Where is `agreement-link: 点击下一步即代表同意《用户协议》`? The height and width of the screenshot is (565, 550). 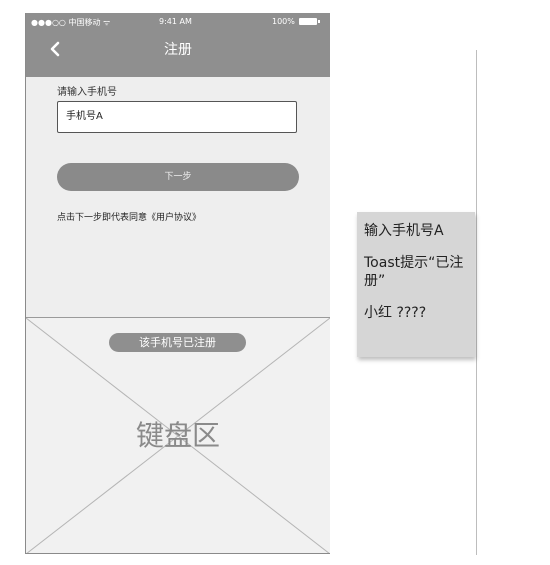 agreement-link: 点击下一步即代表同意《用户协议》 is located at coordinates (129, 216).